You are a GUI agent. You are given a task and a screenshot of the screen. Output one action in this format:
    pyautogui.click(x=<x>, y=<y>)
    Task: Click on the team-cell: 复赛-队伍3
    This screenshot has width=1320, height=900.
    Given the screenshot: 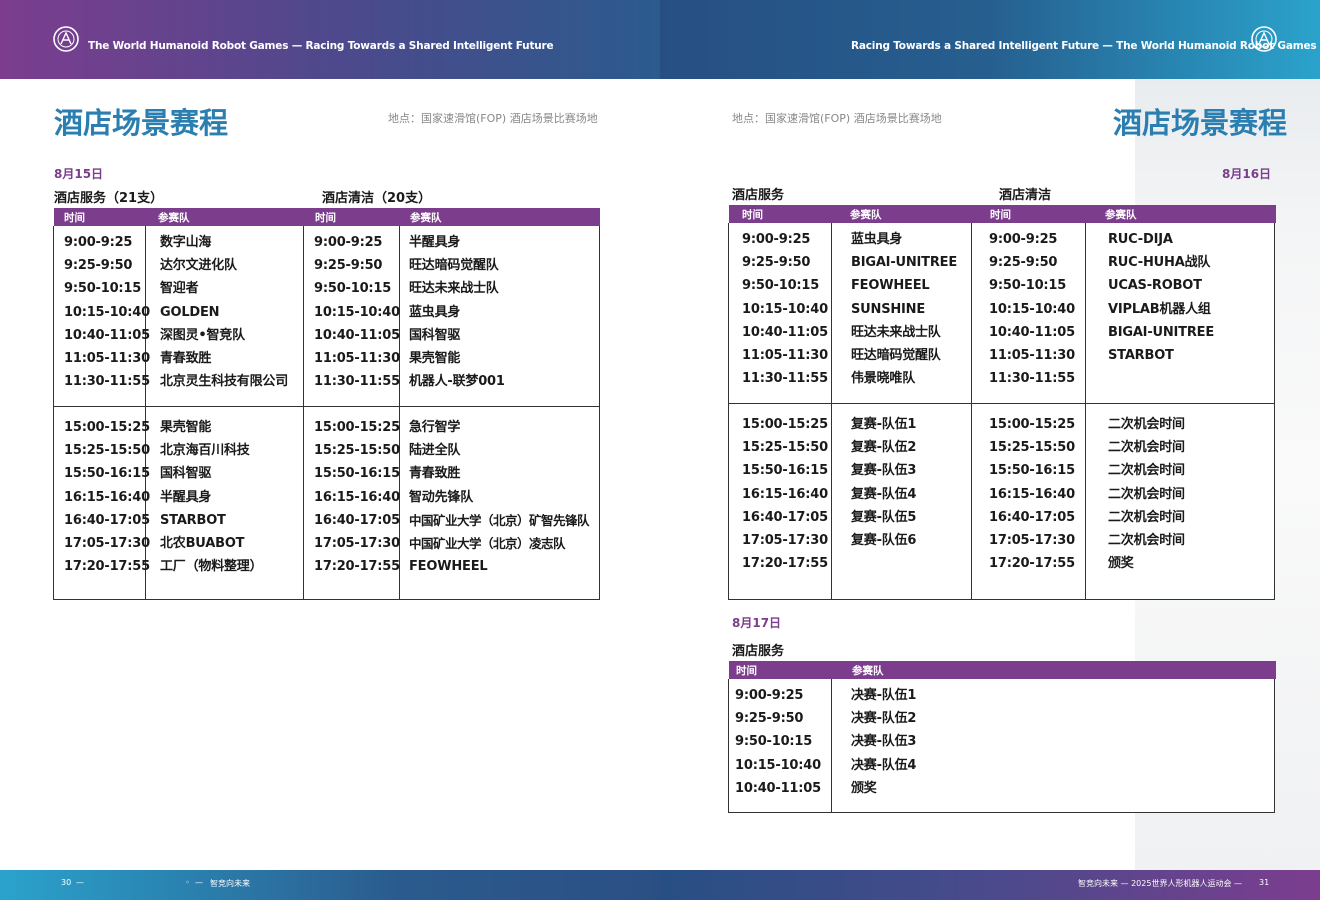 What is the action you would take?
    pyautogui.click(x=884, y=471)
    